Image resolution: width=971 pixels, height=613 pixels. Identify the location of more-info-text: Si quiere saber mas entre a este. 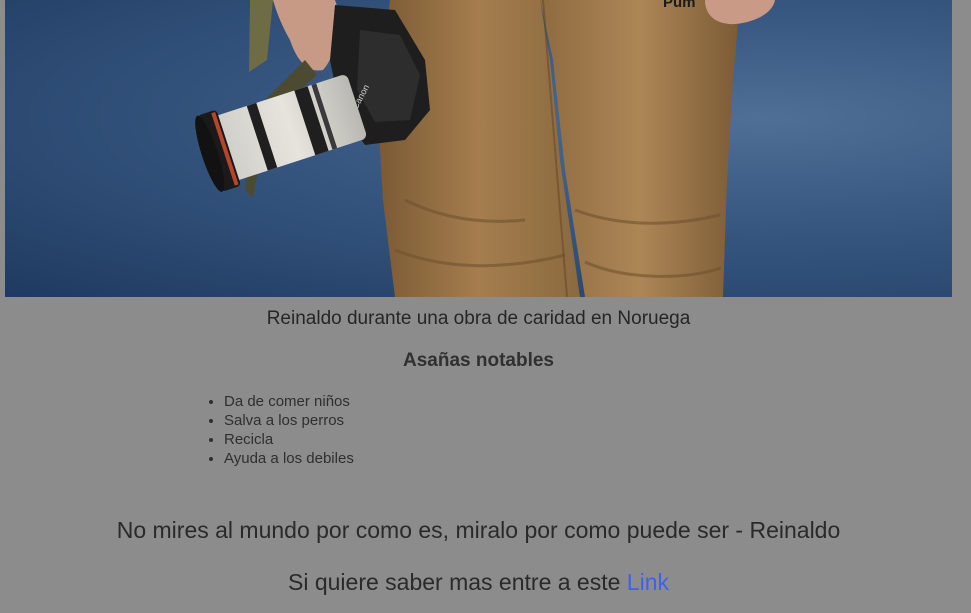
(457, 582).